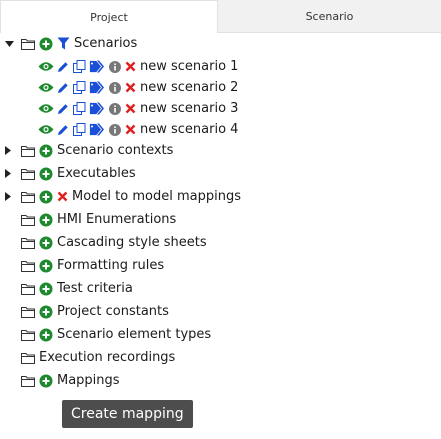 The image size is (441, 439). Describe the element at coordinates (329, 16) in the screenshot. I see `tab-scenario: Scenario` at that location.